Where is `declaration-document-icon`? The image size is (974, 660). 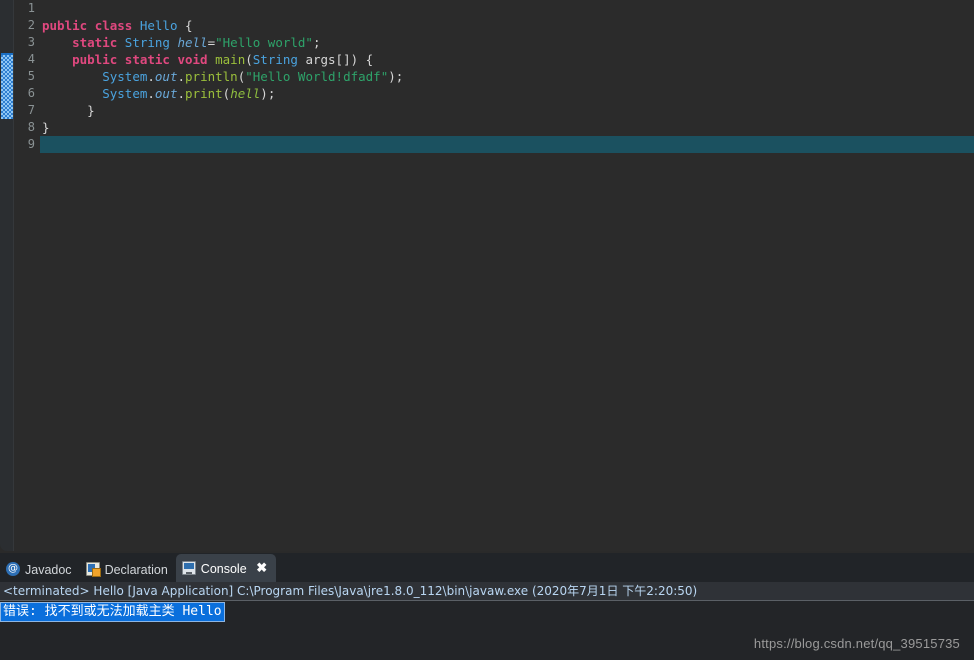 declaration-document-icon is located at coordinates (93, 569).